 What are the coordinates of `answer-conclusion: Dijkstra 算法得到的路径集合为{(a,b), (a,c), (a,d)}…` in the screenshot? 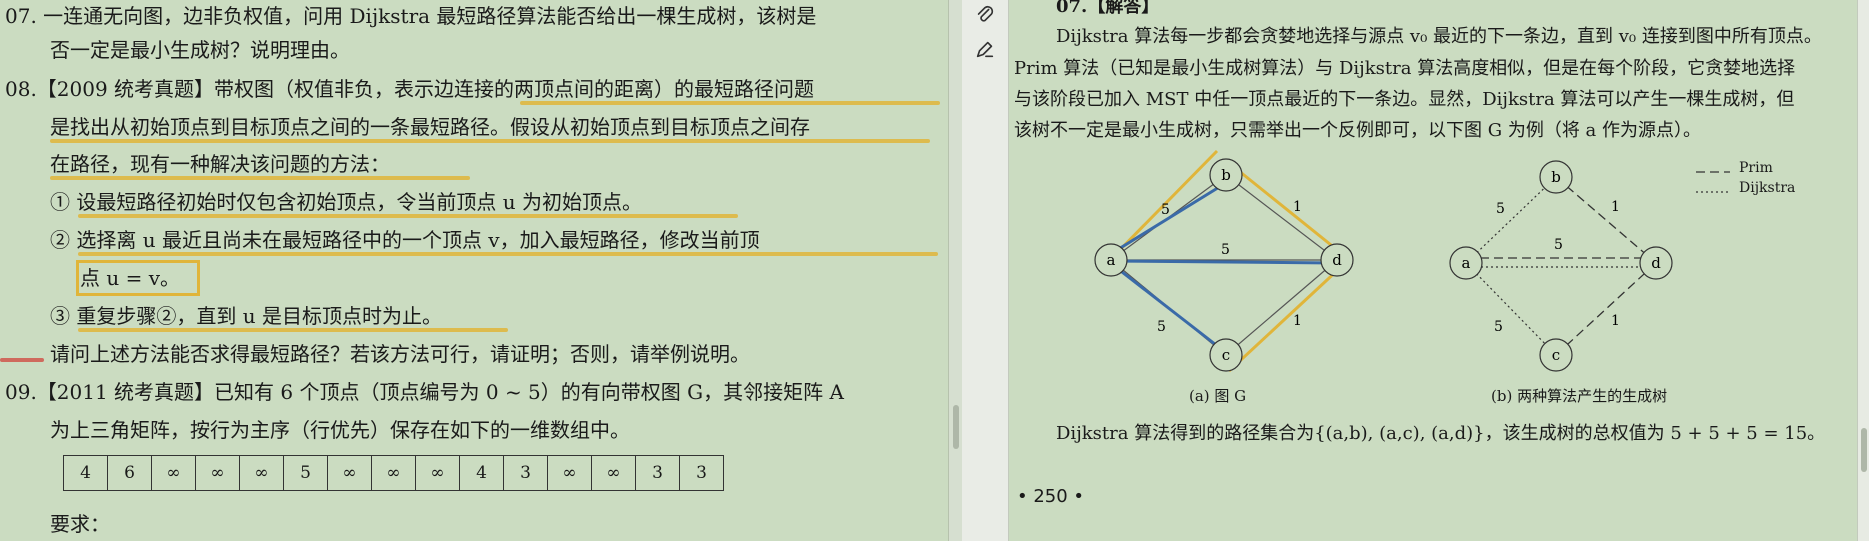 It's located at (1441, 433).